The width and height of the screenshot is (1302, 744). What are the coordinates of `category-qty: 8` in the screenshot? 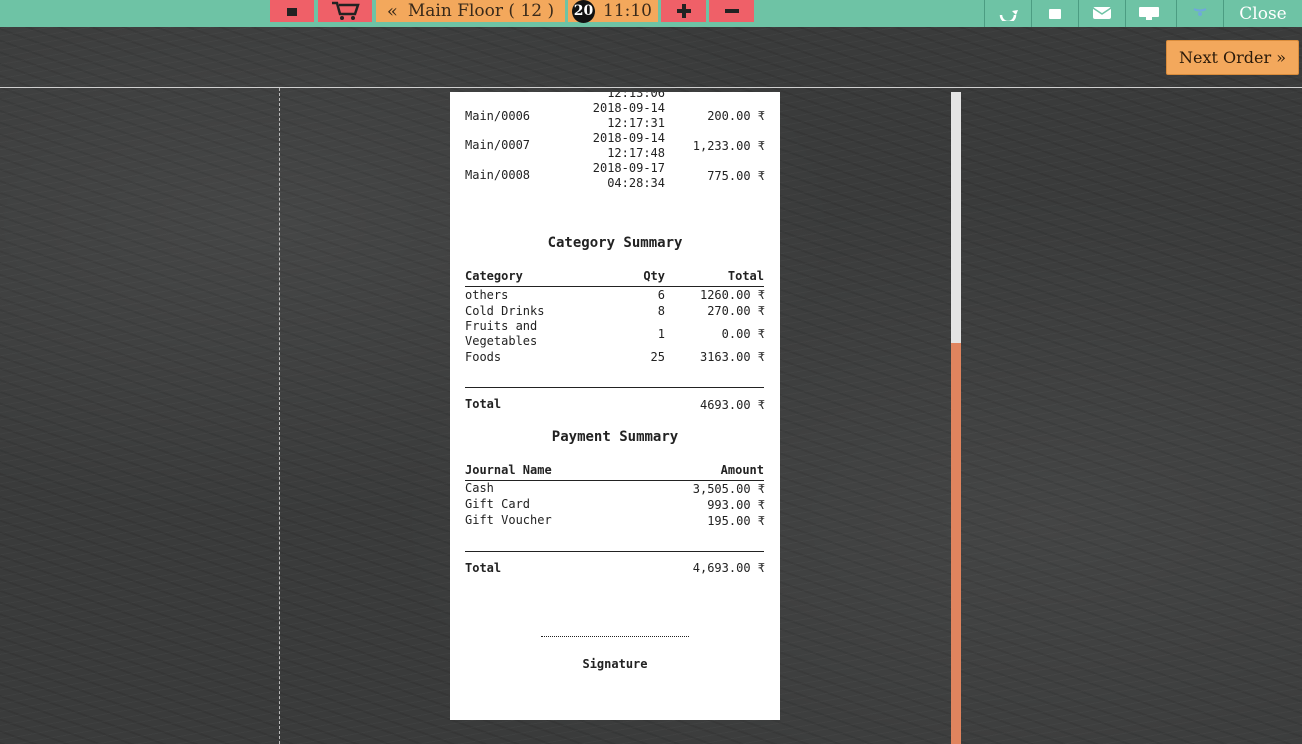 It's located at (661, 311).